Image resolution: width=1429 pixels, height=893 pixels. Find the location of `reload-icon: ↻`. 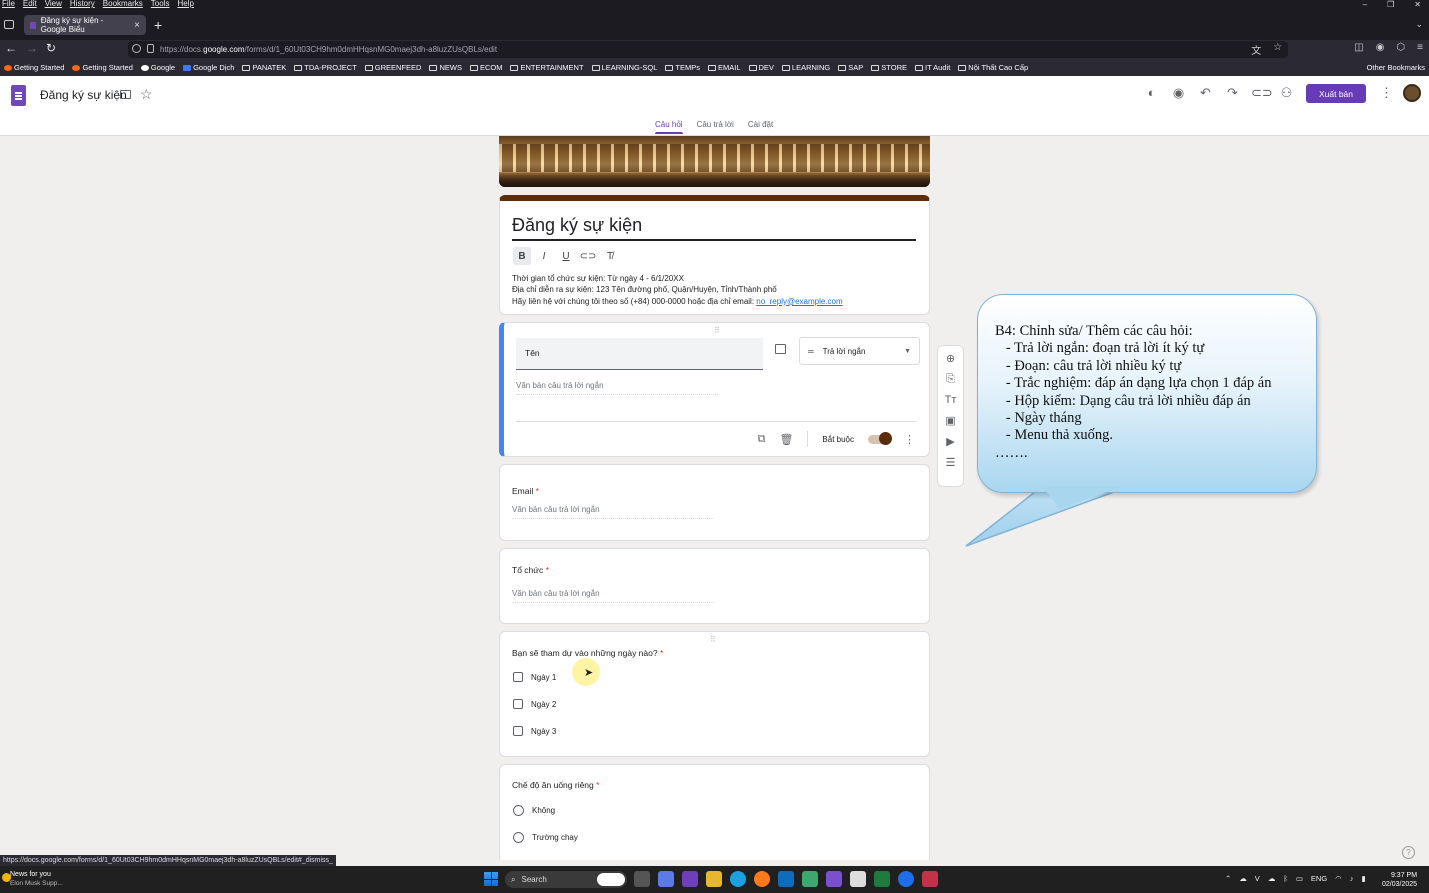

reload-icon: ↻ is located at coordinates (51, 48).